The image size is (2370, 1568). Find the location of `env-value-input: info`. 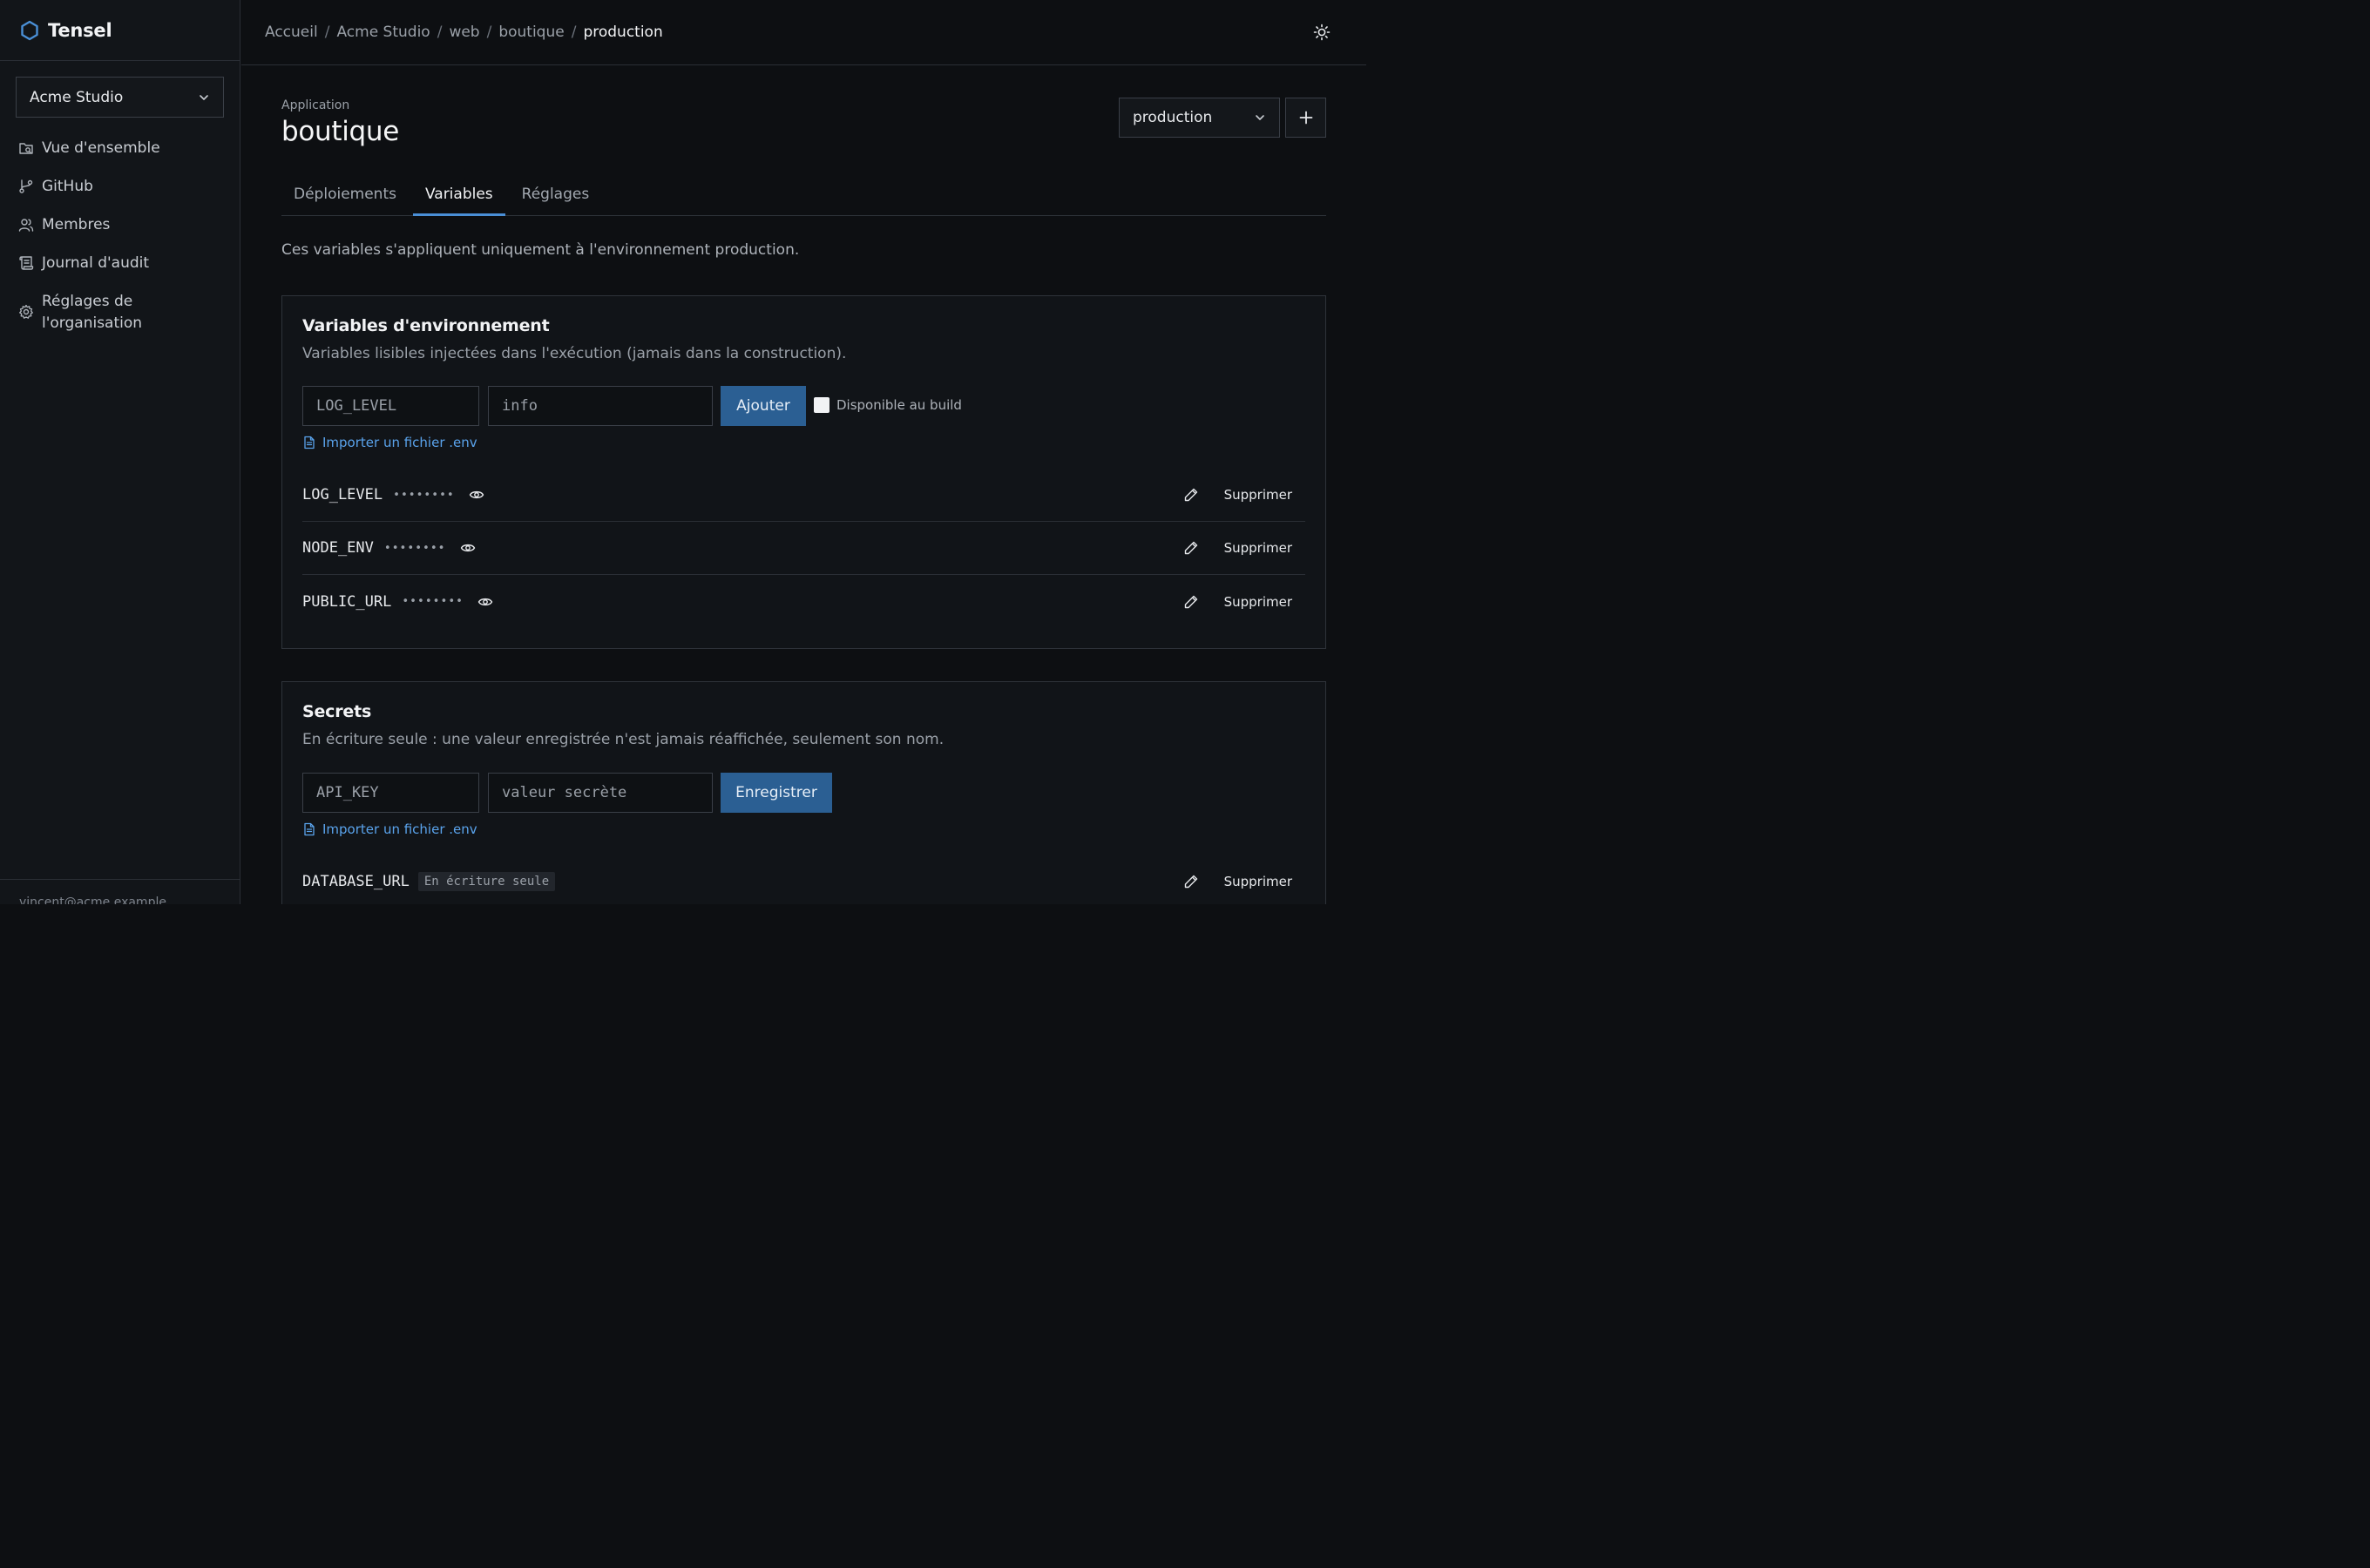

env-value-input: info is located at coordinates (600, 406).